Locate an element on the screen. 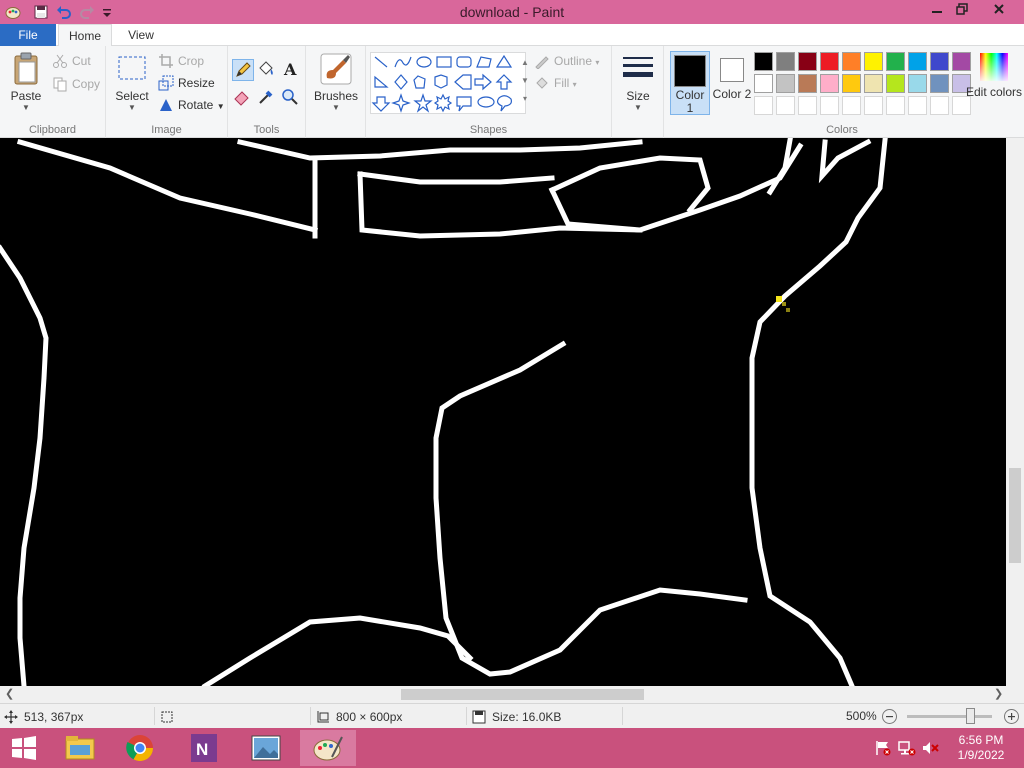 This screenshot has height=768, width=1024. zoom-slider-track is located at coordinates (949, 716).